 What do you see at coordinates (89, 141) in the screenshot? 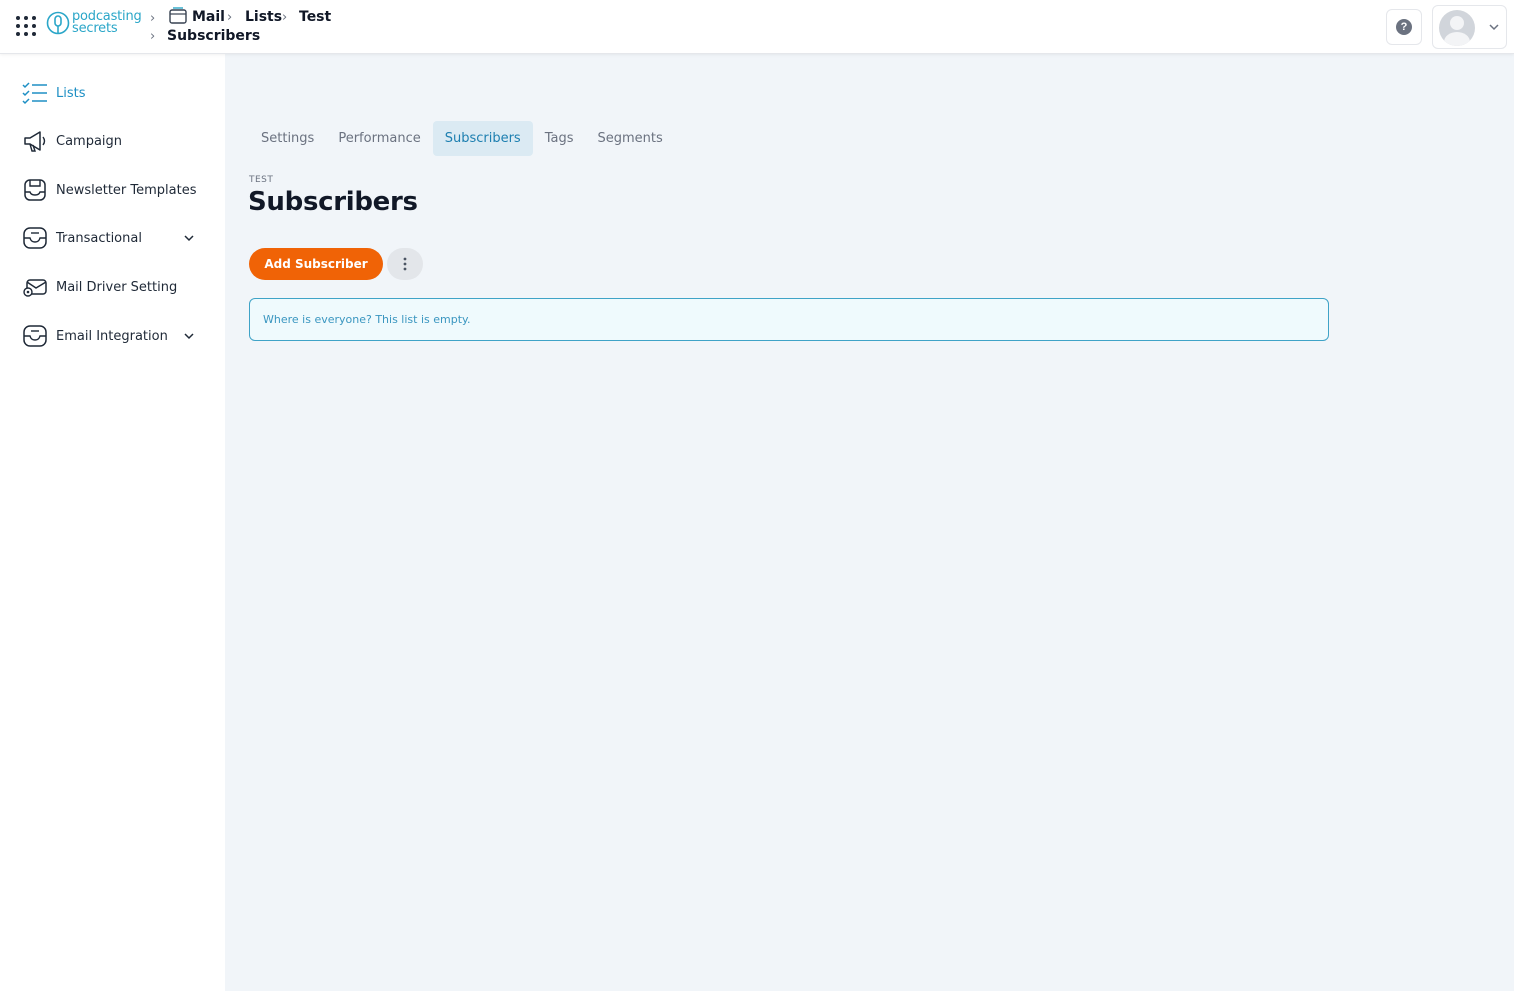
I see `sidebar-item-label: Campaign` at bounding box center [89, 141].